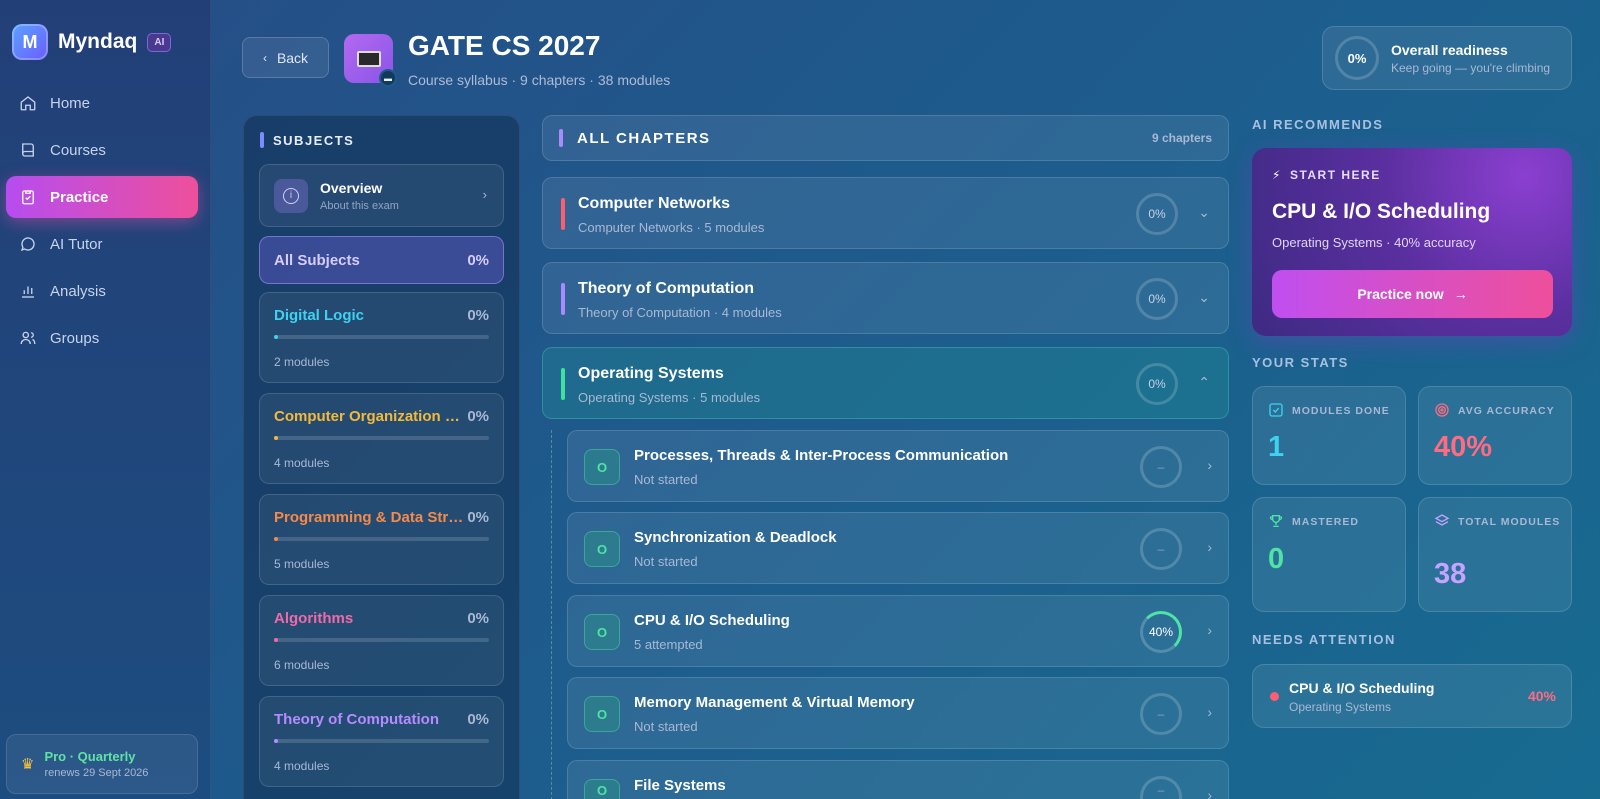  I want to click on plan-card: ♛ Pro · Quarterly renews 29 Sept 2026, so click(102, 764).